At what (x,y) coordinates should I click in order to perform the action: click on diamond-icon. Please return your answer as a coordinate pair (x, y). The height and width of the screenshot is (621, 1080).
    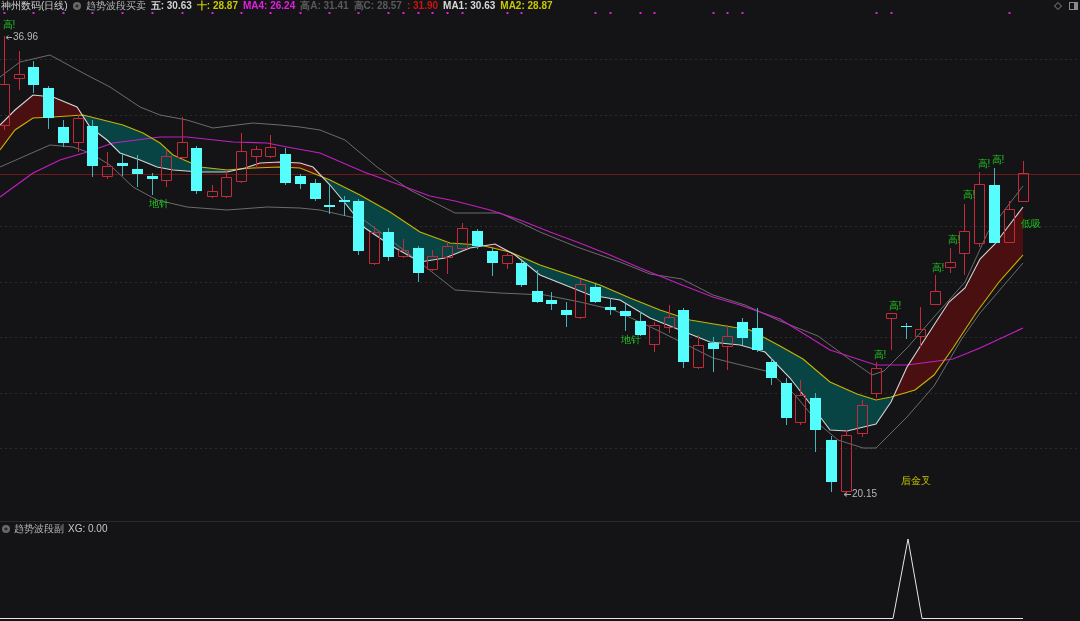
    Looking at the image, I should click on (1058, 5).